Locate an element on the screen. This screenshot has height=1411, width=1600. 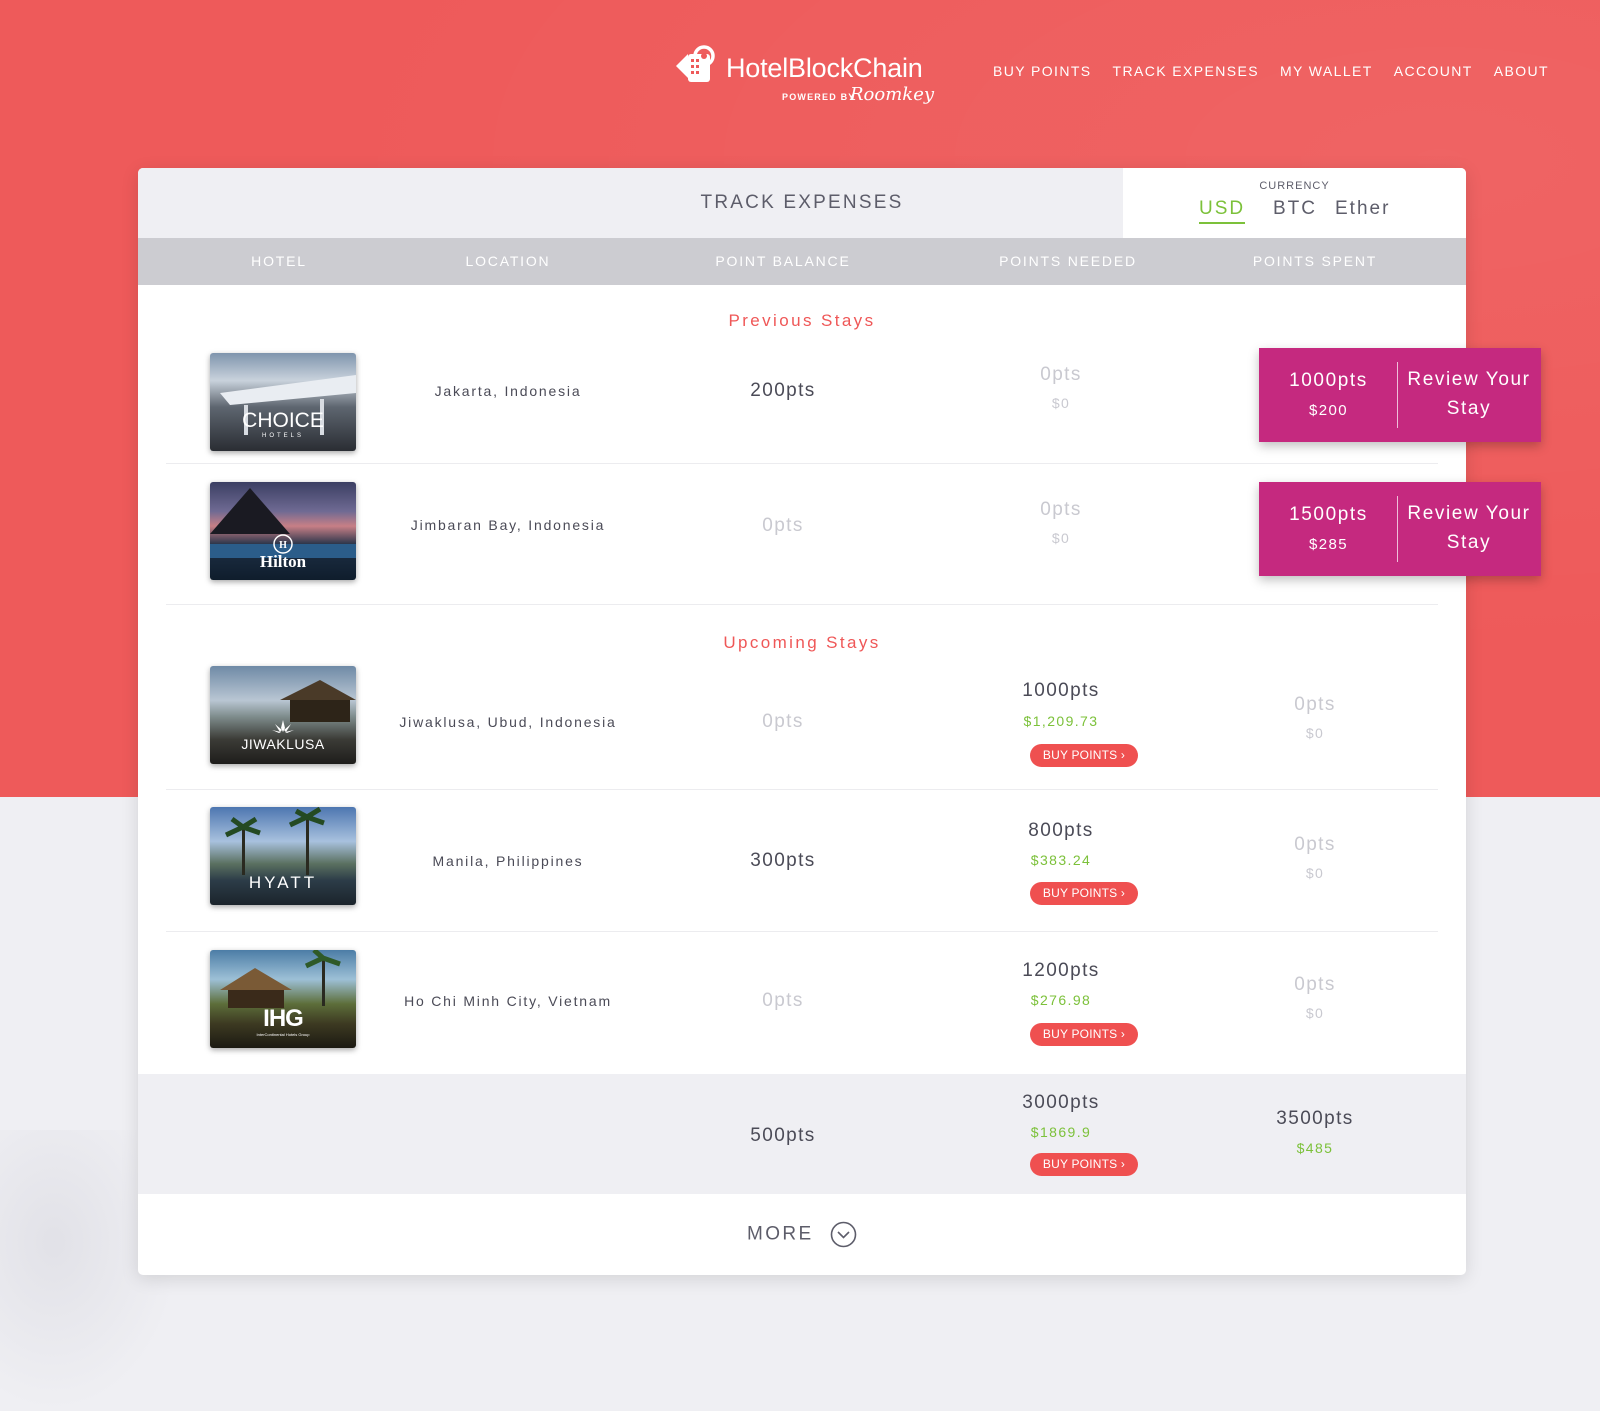
points-spent-box: 1000pts $200 is located at coordinates (1328, 395).